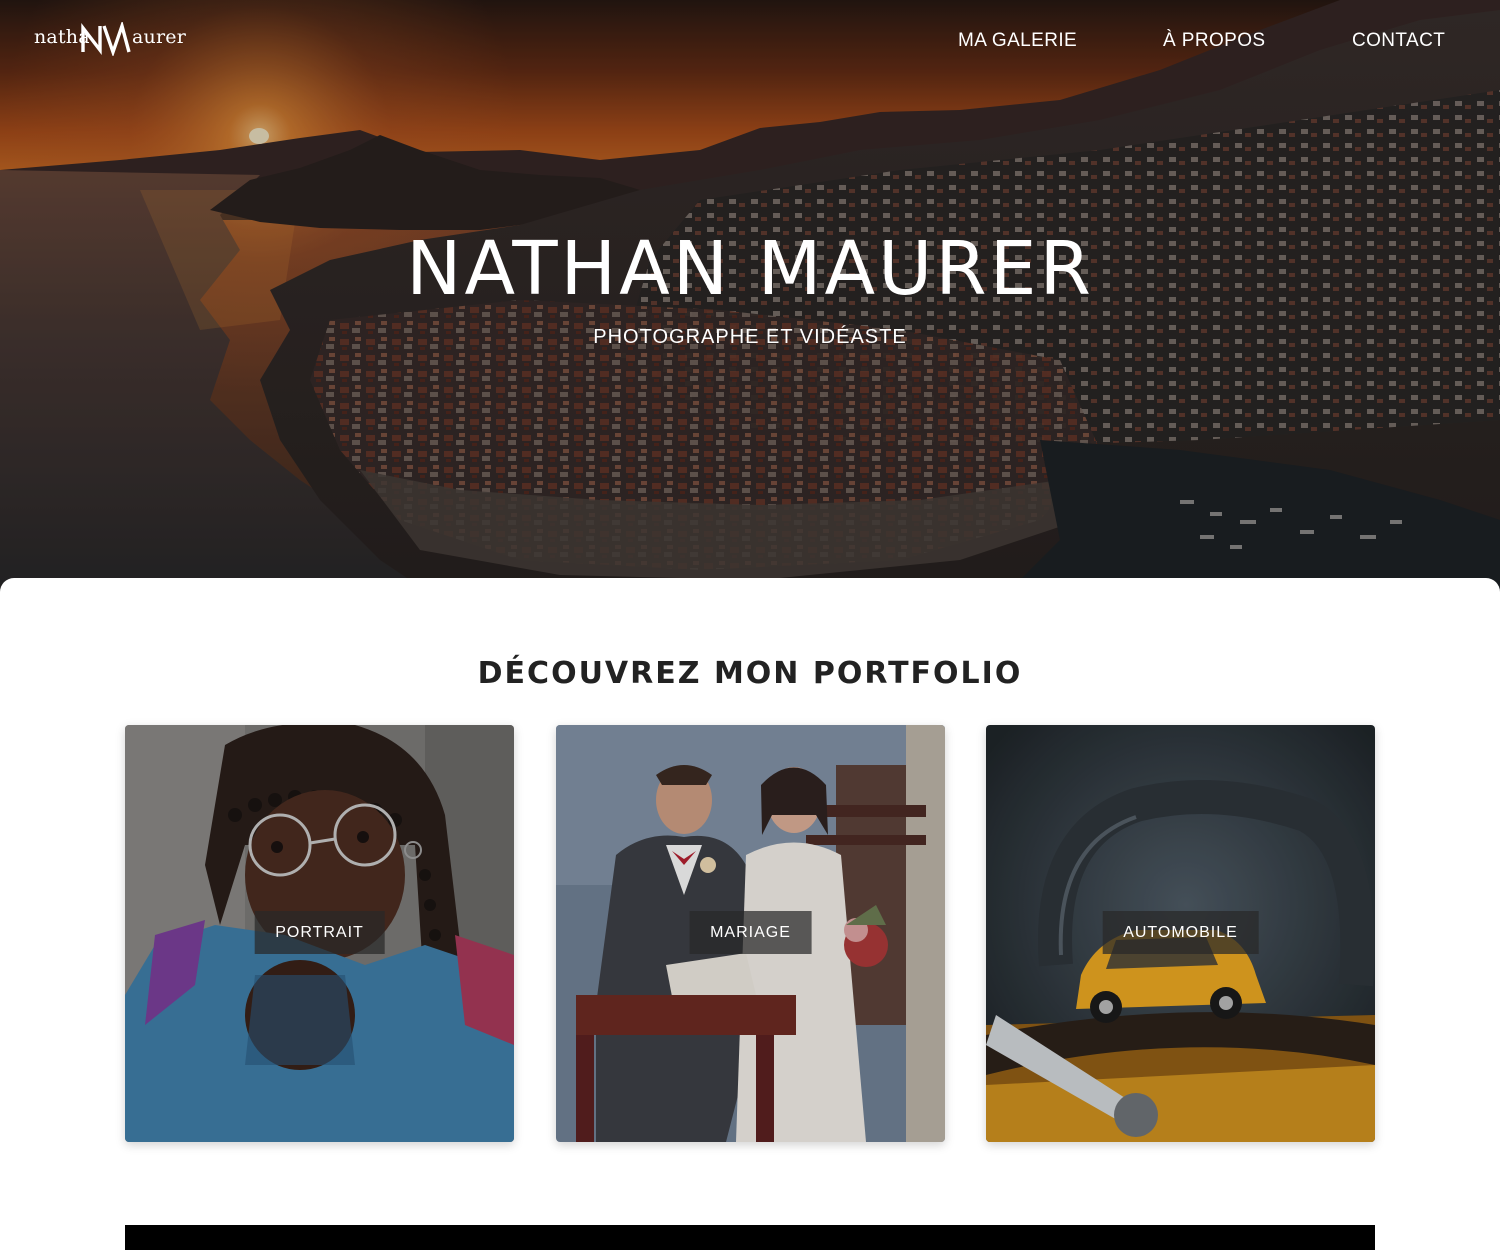 The image size is (1500, 1250). What do you see at coordinates (1214, 41) in the screenshot?
I see `nav-link-about: À PROPOS` at bounding box center [1214, 41].